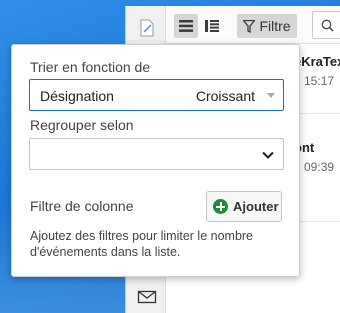  I want to click on search-icon, so click(327, 25).